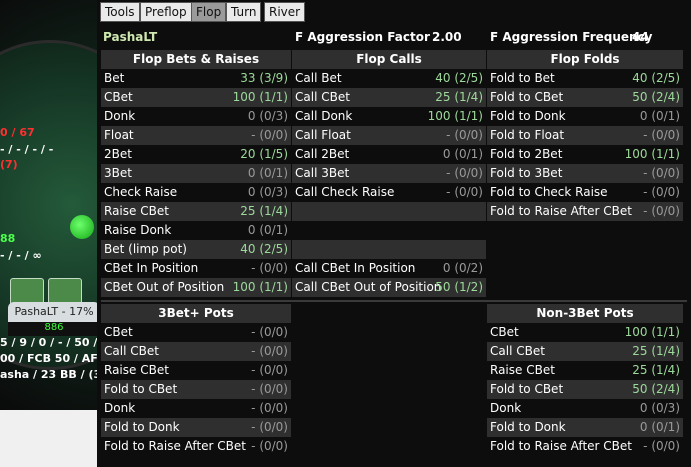  Describe the element at coordinates (196, 249) in the screenshot. I see `stat-row: Bet (limp pot) 40 (2/5)` at that location.